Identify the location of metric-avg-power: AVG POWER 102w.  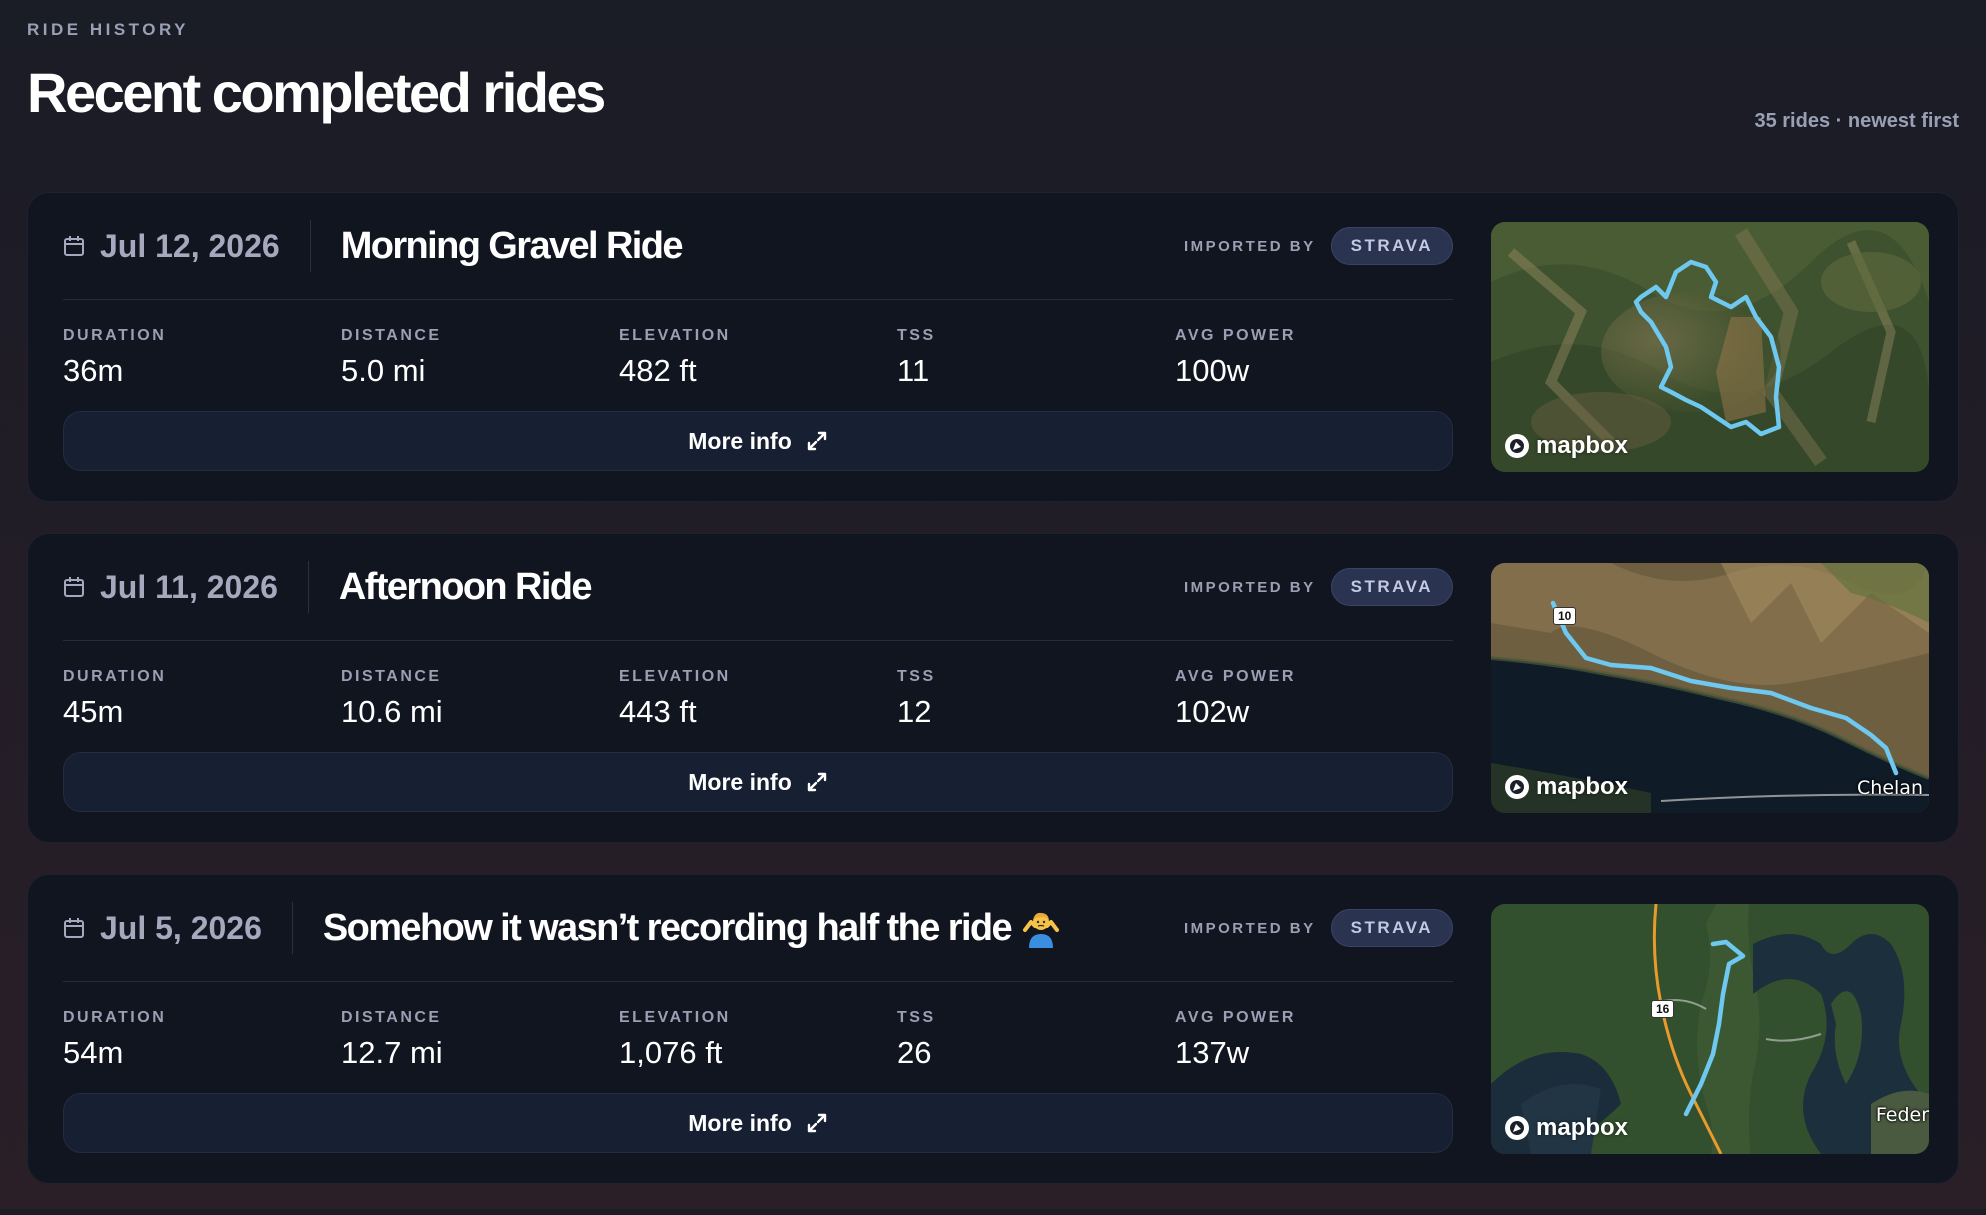
(1235, 699).